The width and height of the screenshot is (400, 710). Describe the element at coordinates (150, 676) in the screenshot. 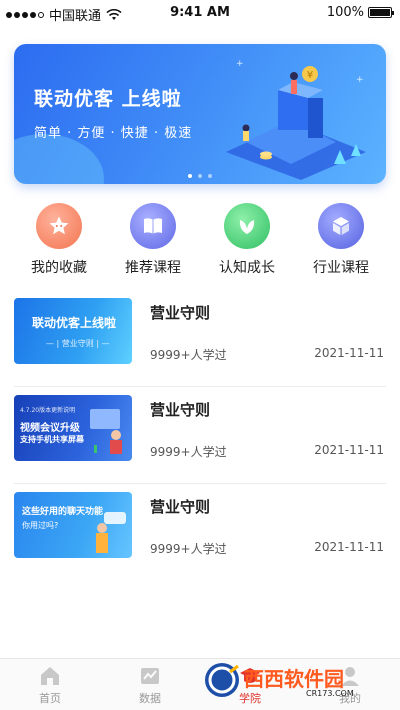

I see `chart-icon` at that location.